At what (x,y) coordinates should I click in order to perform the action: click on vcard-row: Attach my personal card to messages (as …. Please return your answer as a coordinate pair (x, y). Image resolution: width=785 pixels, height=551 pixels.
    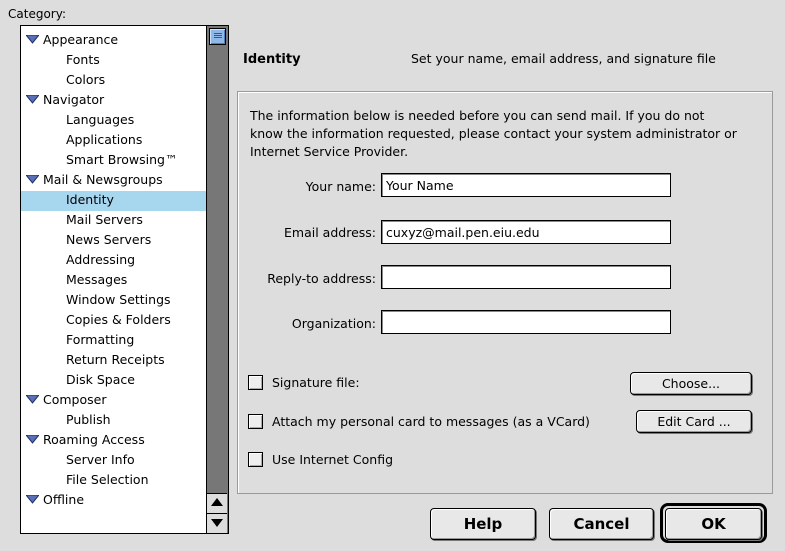
    Looking at the image, I should click on (419, 421).